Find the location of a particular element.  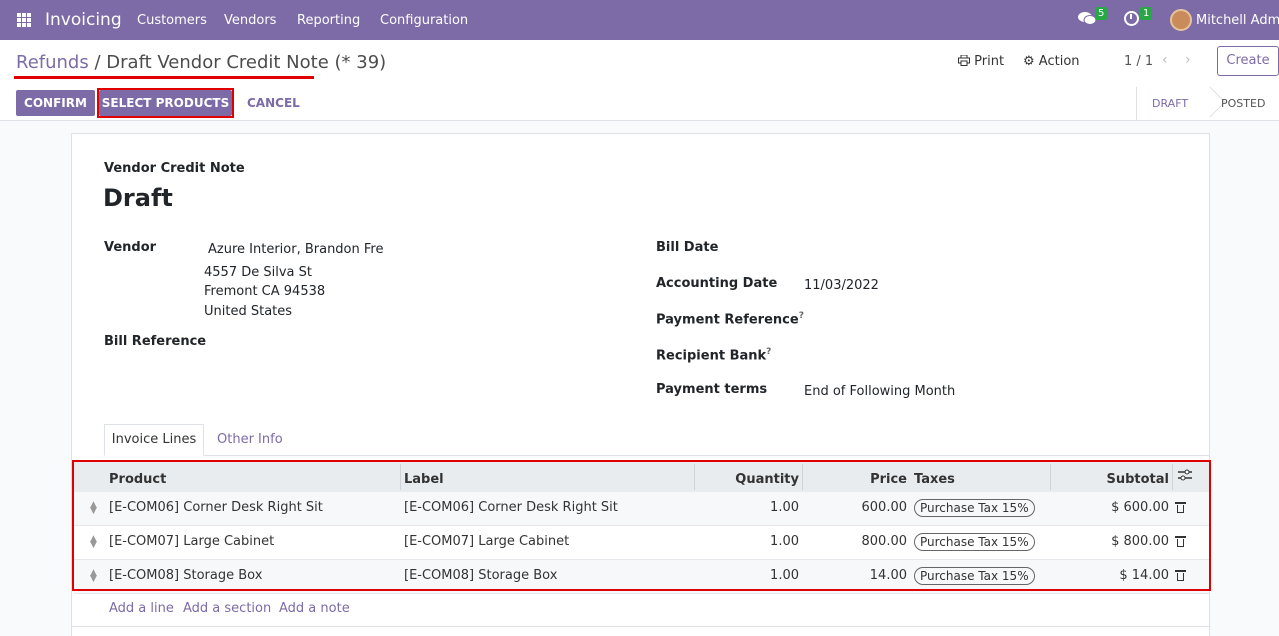

recipient-bank-label: Recipient Bank? is located at coordinates (713, 355).